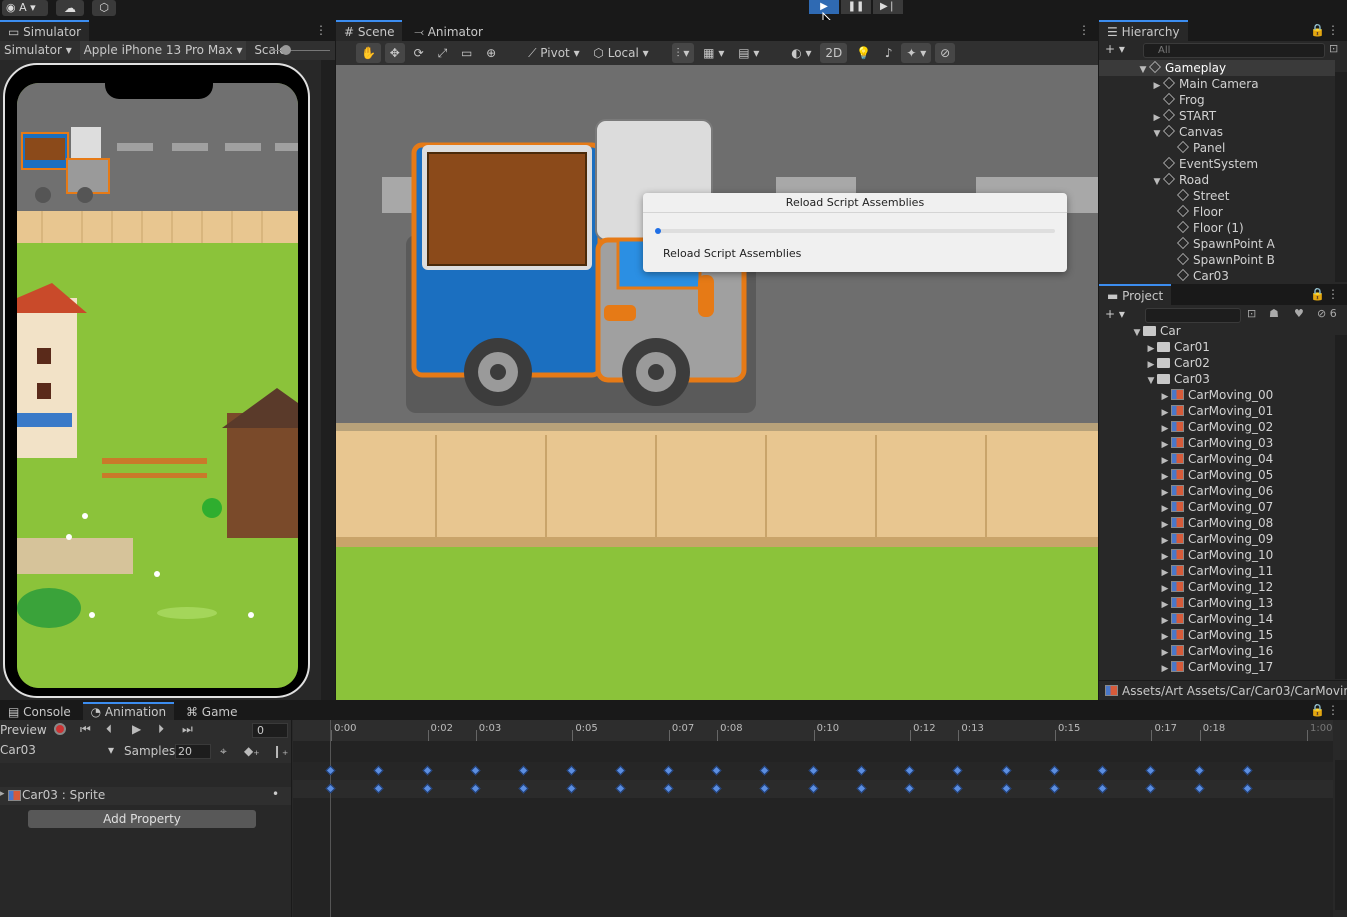  Describe the element at coordinates (1217, 347) in the screenshot. I see `project-item: ▶ Car01` at that location.